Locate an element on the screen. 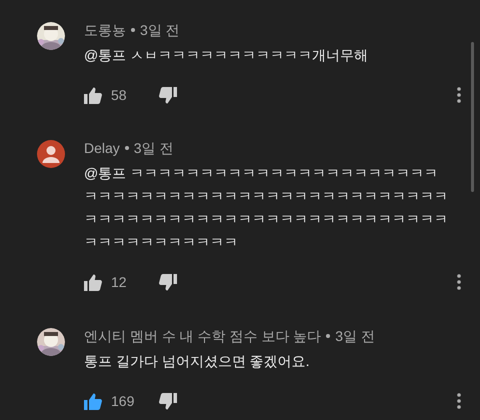 This screenshot has height=420, width=480. comment-text: @통프 ㅅㅂㅋㅋㅋㅋㅋㅋㅋㅋㅋㅋㅋ개너무해 is located at coordinates (227, 55).